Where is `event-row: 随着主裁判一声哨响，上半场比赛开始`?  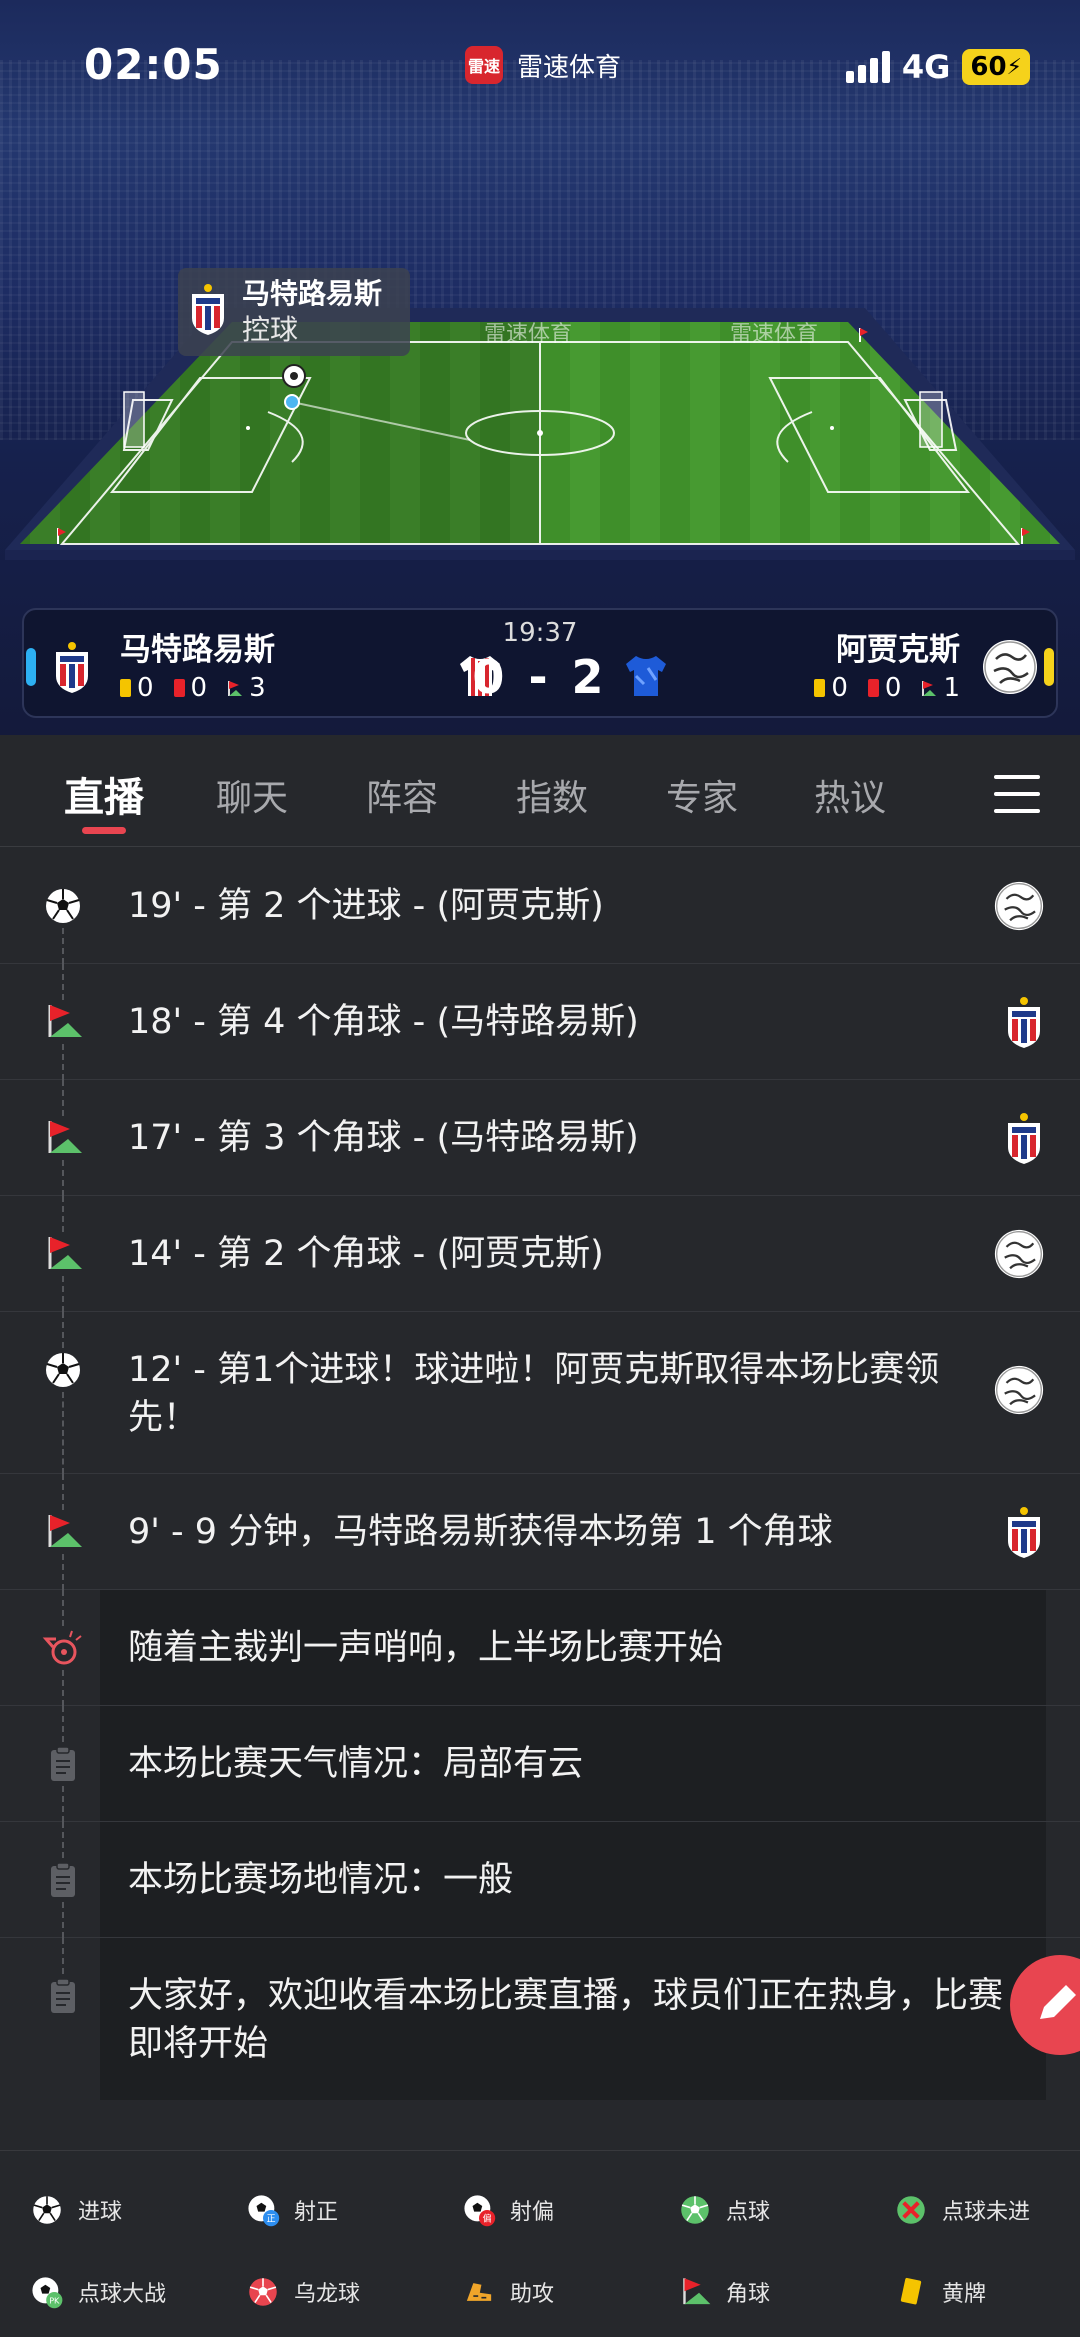 event-row: 随着主裁判一声哨响，上半场比赛开始 is located at coordinates (540, 1648).